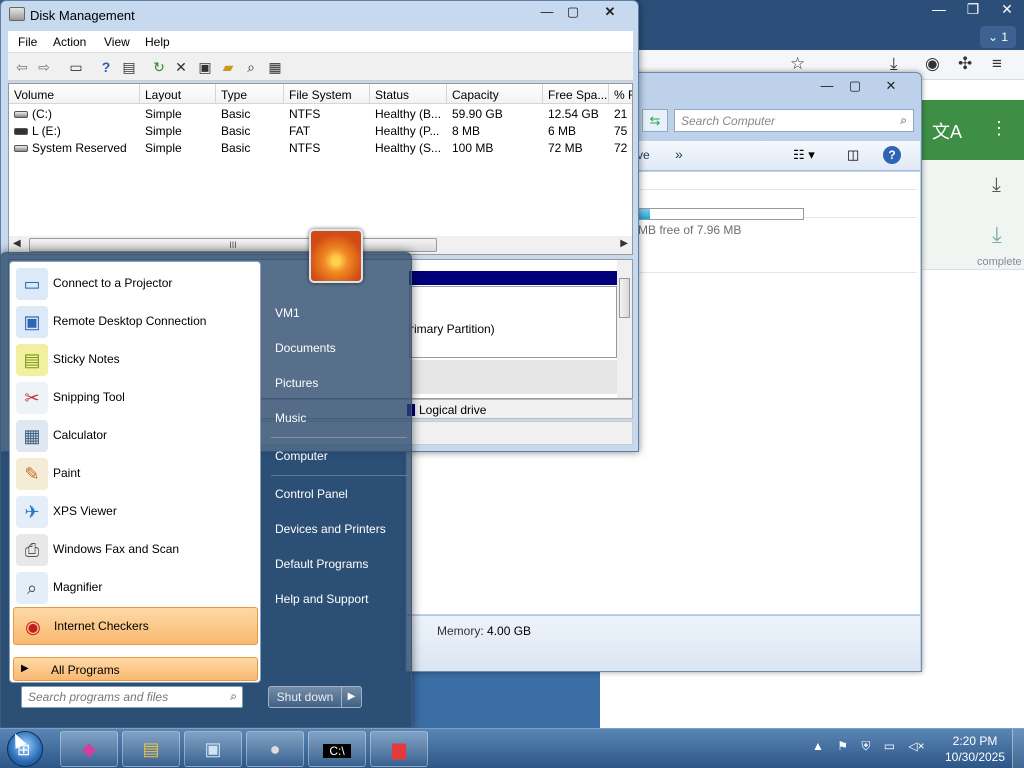 This screenshot has width=1024, height=768. Describe the element at coordinates (135, 550) in the screenshot. I see `program-windows-fax-and-scan: ⎙ Windows Fax and Scan` at that location.